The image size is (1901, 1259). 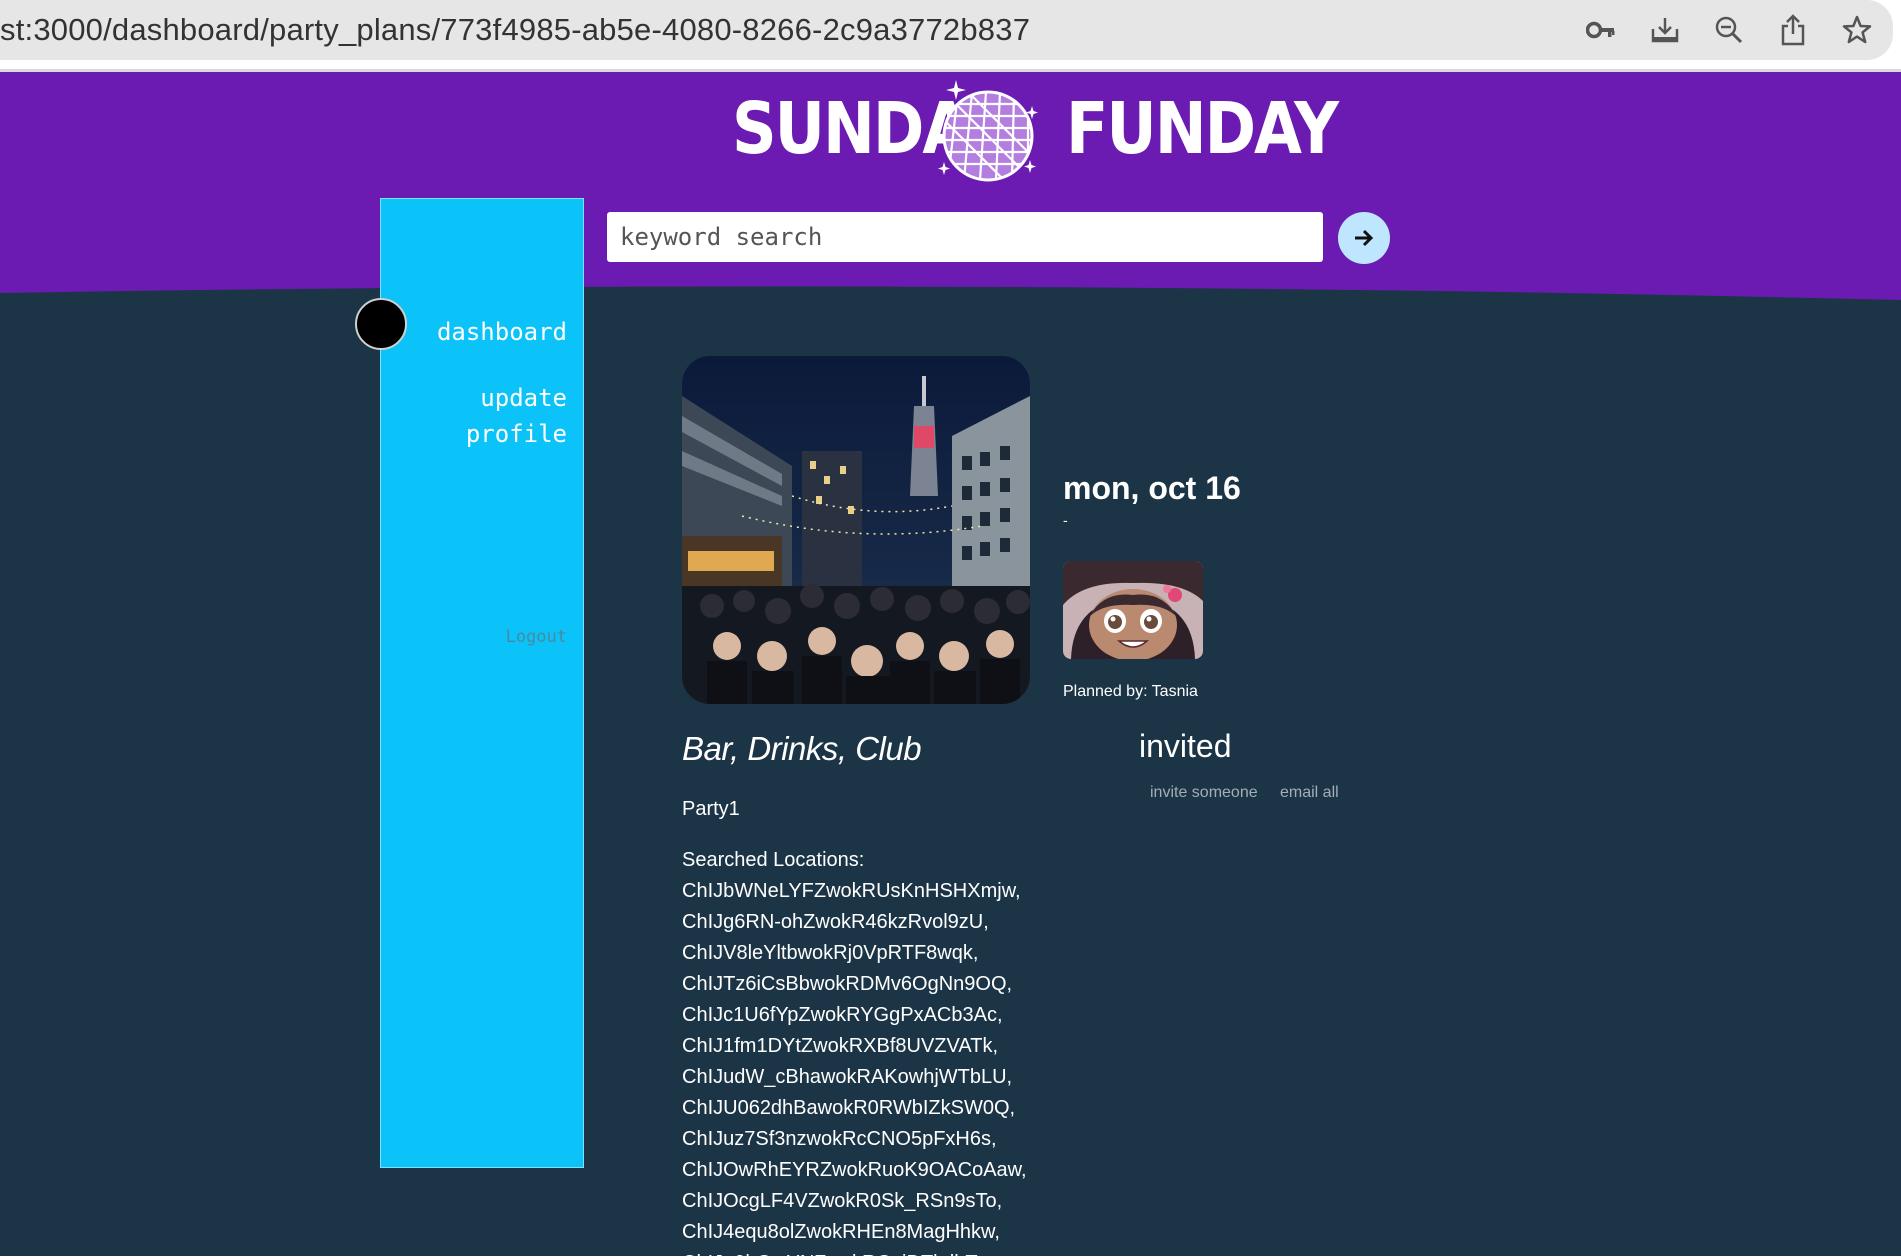 What do you see at coordinates (1185, 746) in the screenshot?
I see `invited-heading: invited` at bounding box center [1185, 746].